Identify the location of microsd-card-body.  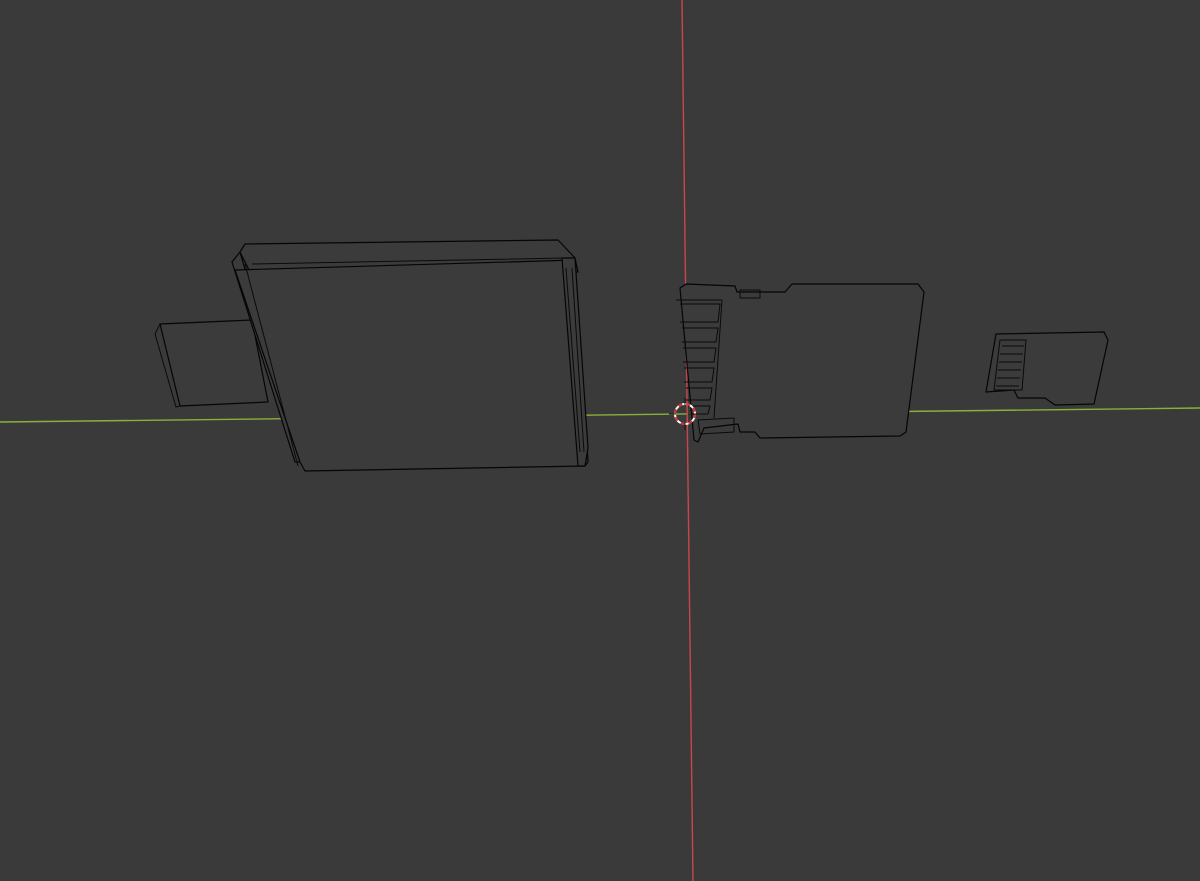
(1047, 368).